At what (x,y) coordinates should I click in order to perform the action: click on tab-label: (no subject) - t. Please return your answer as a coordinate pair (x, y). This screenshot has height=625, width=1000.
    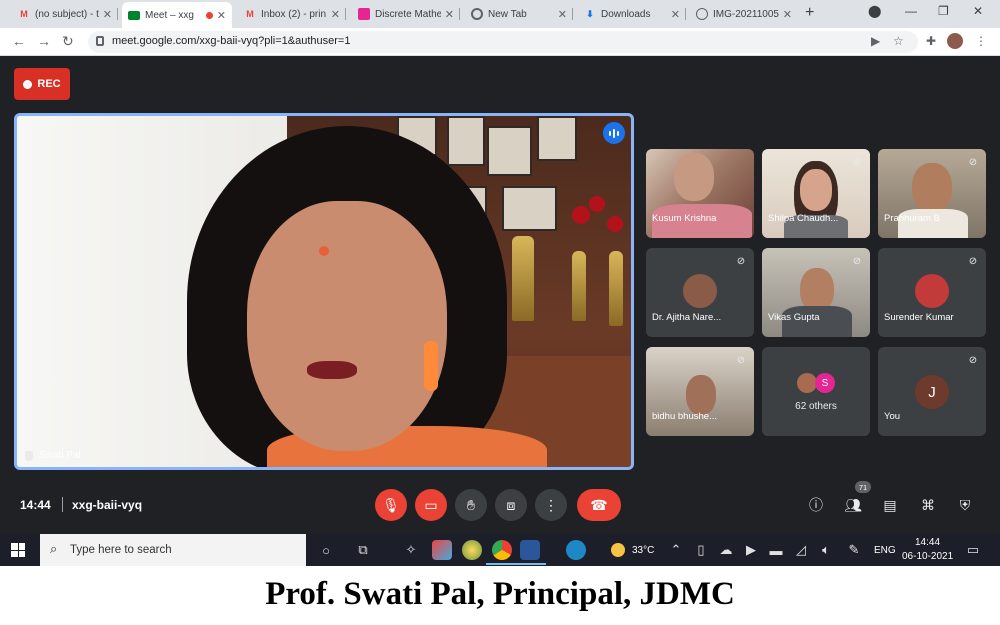
    Looking at the image, I should click on (67, 14).